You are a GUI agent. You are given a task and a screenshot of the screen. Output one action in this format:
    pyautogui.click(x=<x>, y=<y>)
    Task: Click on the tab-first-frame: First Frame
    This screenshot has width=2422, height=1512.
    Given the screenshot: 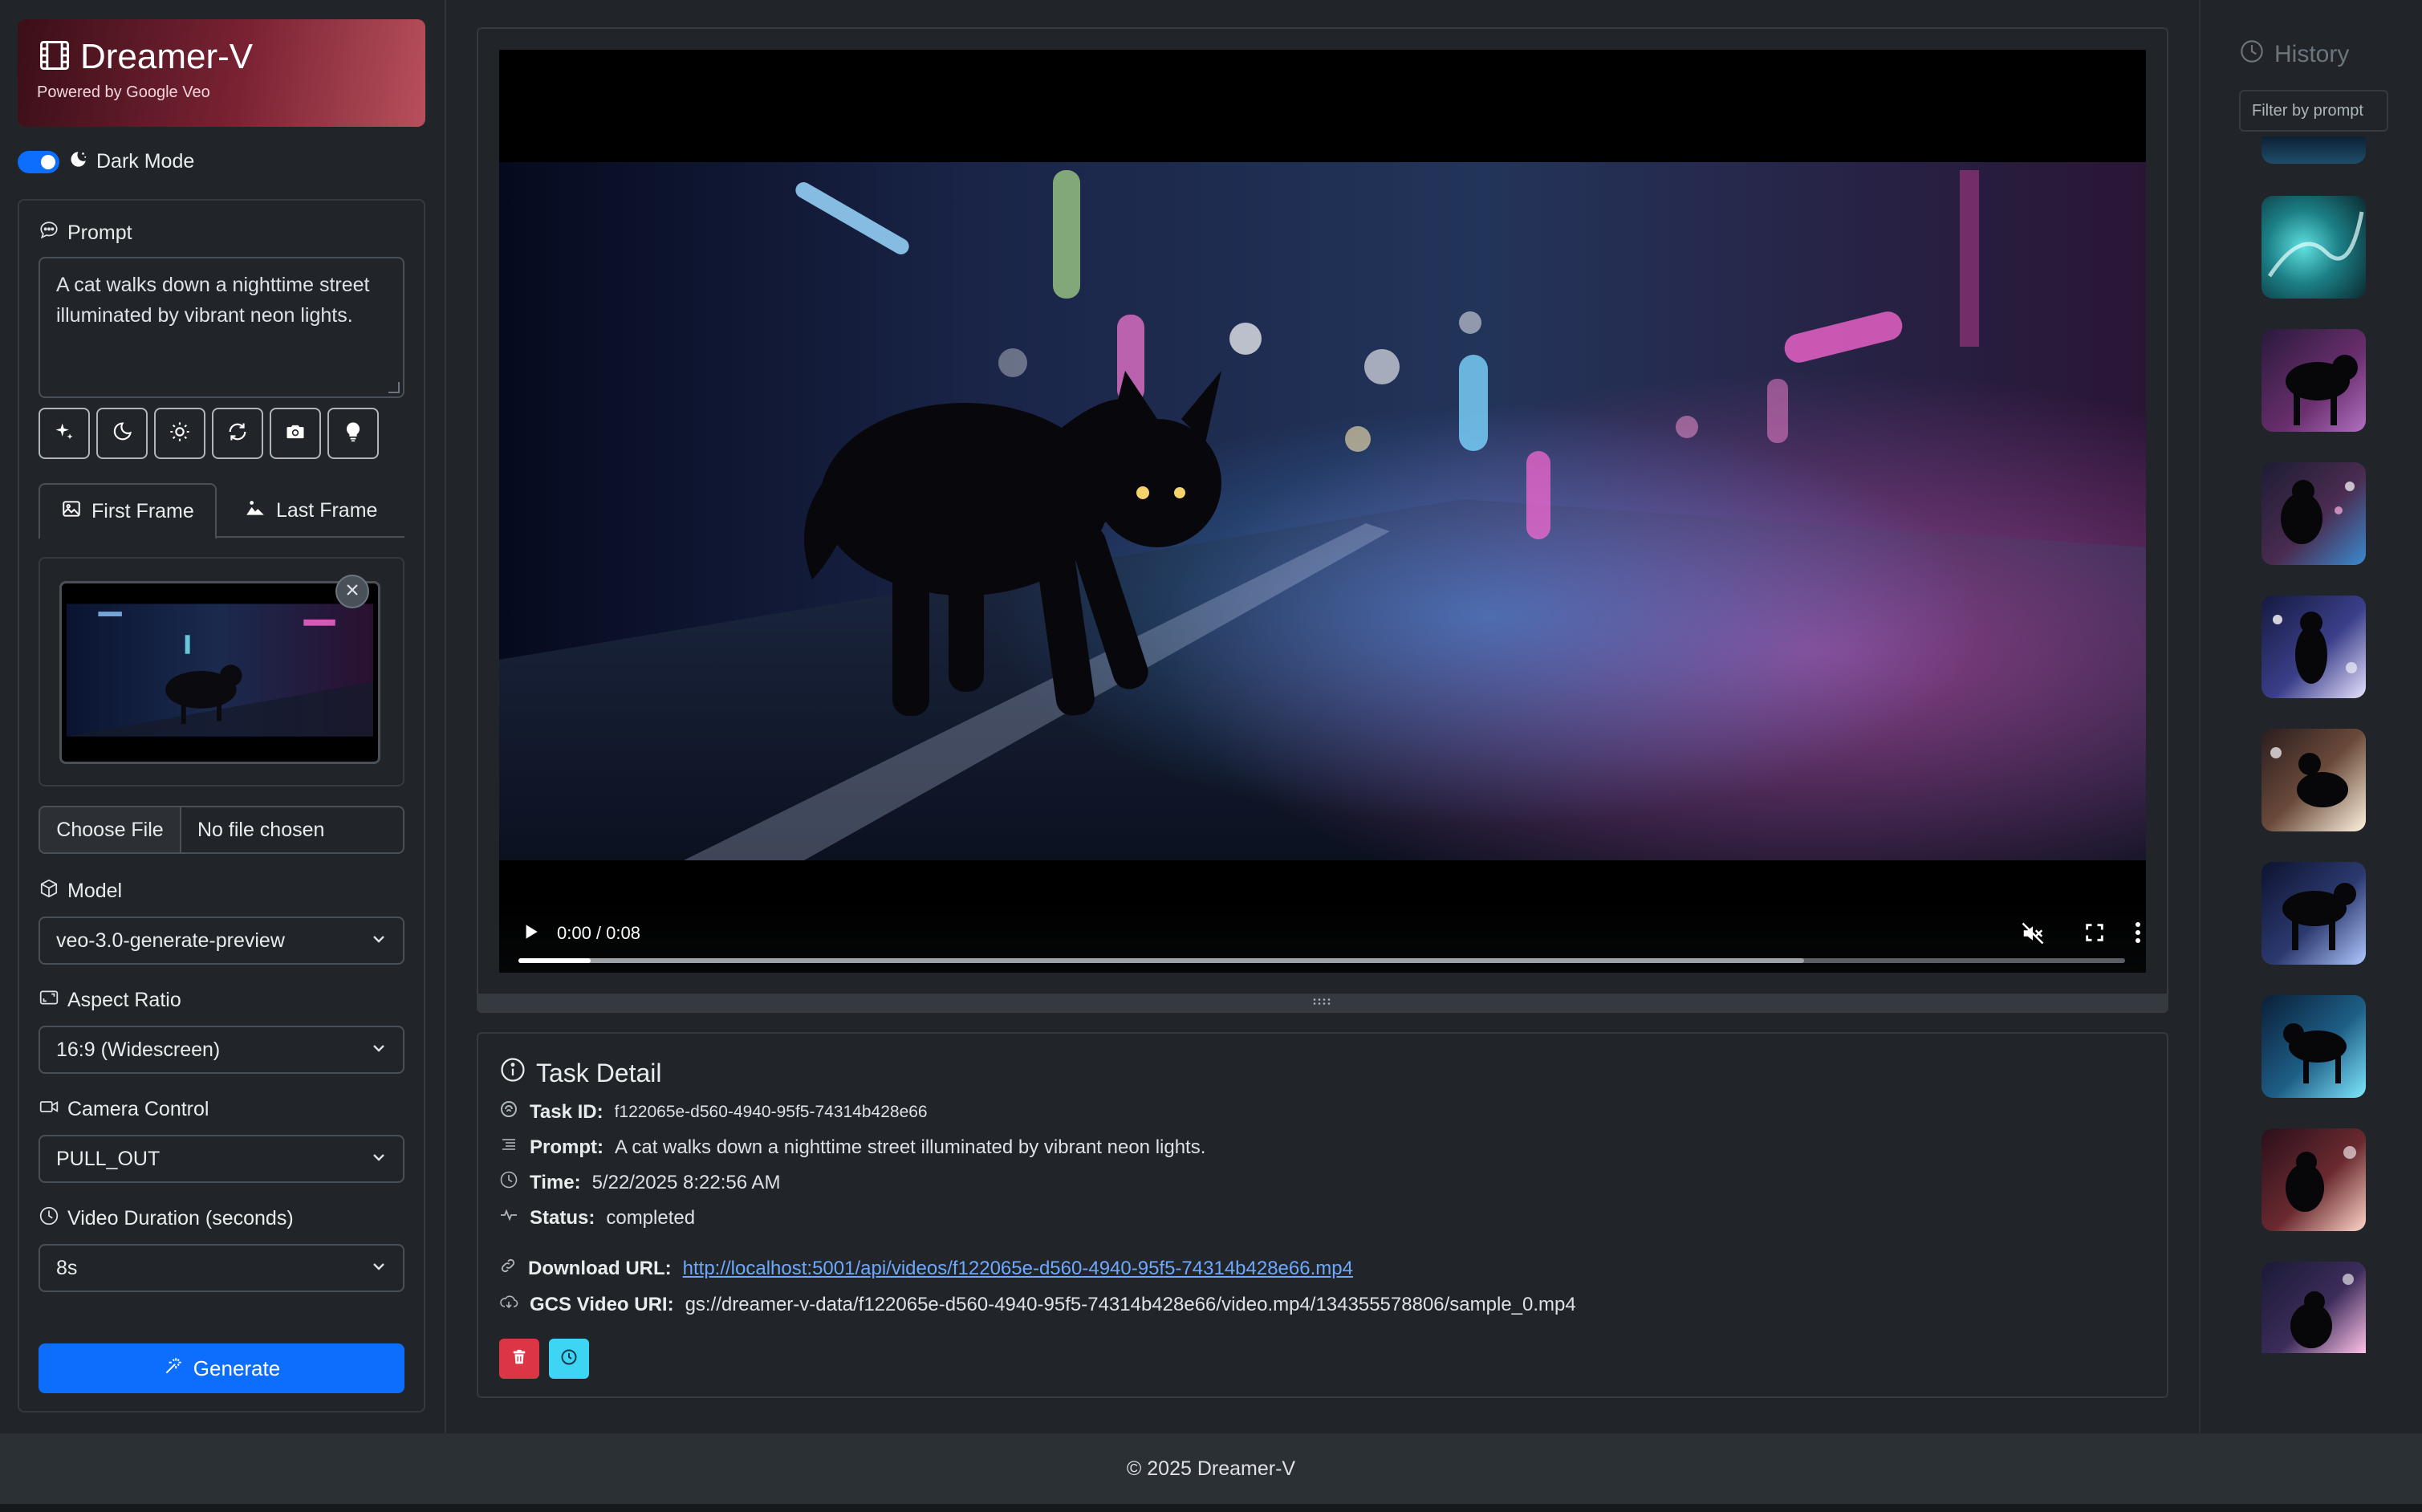 What is the action you would take?
    pyautogui.click(x=128, y=511)
    